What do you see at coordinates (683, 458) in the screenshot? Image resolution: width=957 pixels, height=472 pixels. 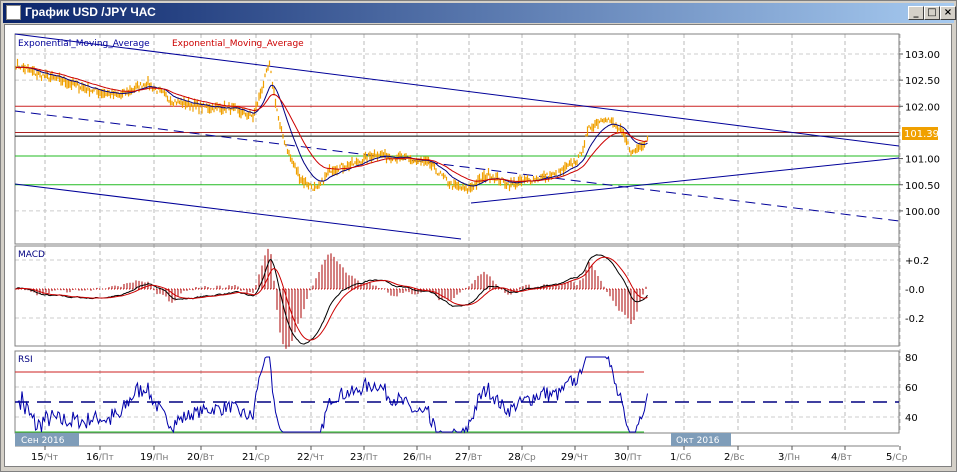 I see `date-weekday: /Сб` at bounding box center [683, 458].